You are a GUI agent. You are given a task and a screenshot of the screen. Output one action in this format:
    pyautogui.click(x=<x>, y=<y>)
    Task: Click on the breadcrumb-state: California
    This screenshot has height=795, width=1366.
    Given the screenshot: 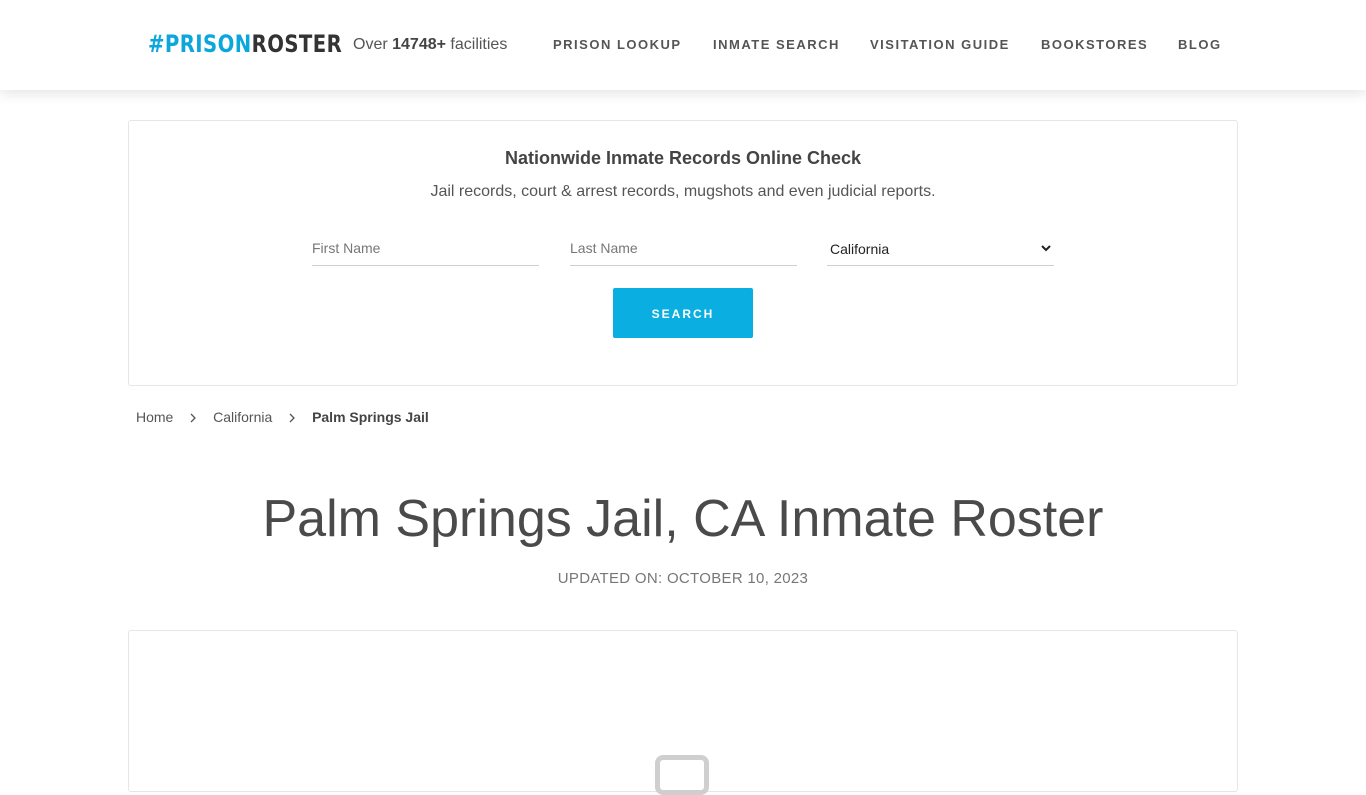 What is the action you would take?
    pyautogui.click(x=242, y=417)
    